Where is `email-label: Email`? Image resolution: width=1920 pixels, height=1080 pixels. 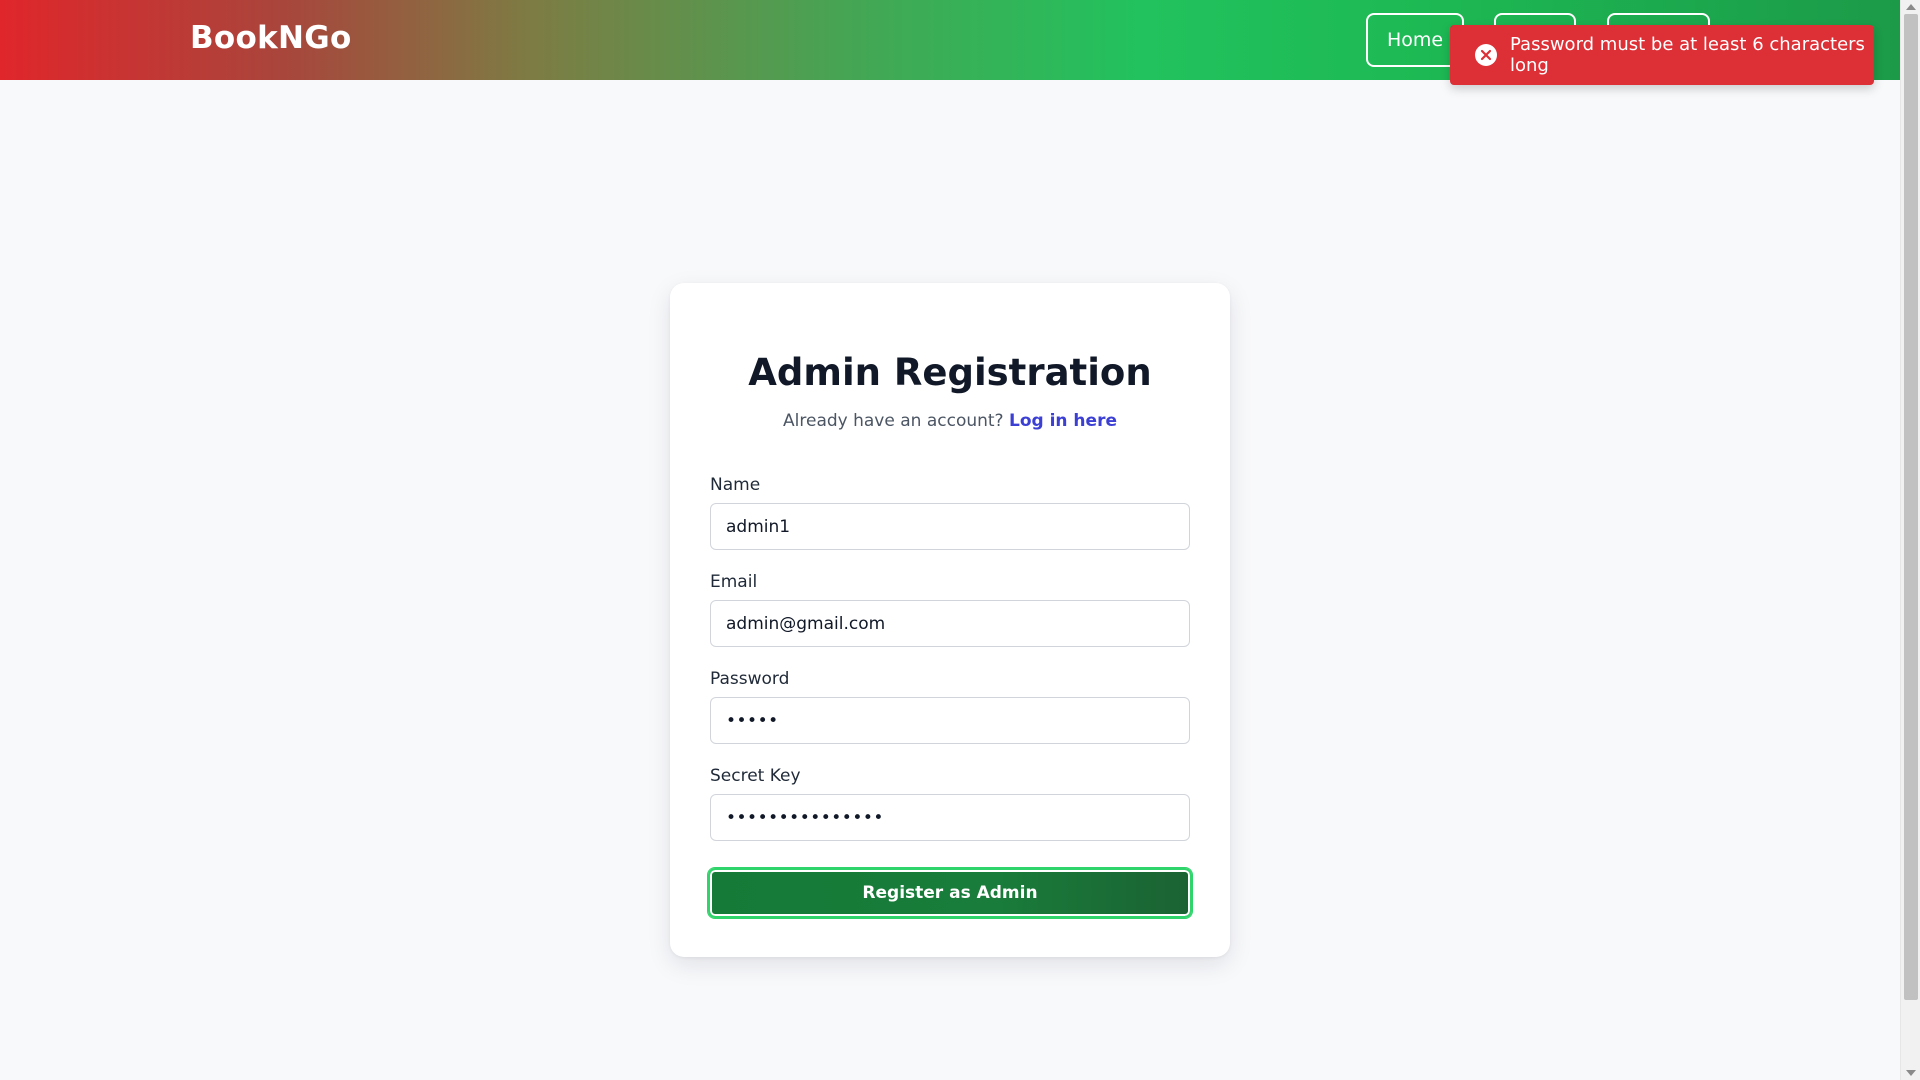 email-label: Email is located at coordinates (734, 582).